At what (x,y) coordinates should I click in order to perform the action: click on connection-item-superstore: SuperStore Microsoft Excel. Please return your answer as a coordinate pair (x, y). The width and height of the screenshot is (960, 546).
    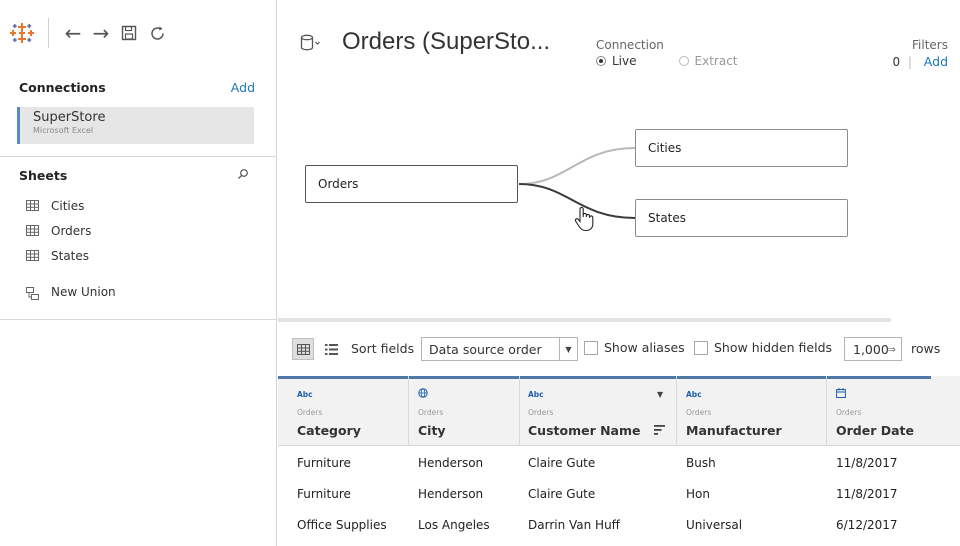
    Looking at the image, I should click on (135, 125).